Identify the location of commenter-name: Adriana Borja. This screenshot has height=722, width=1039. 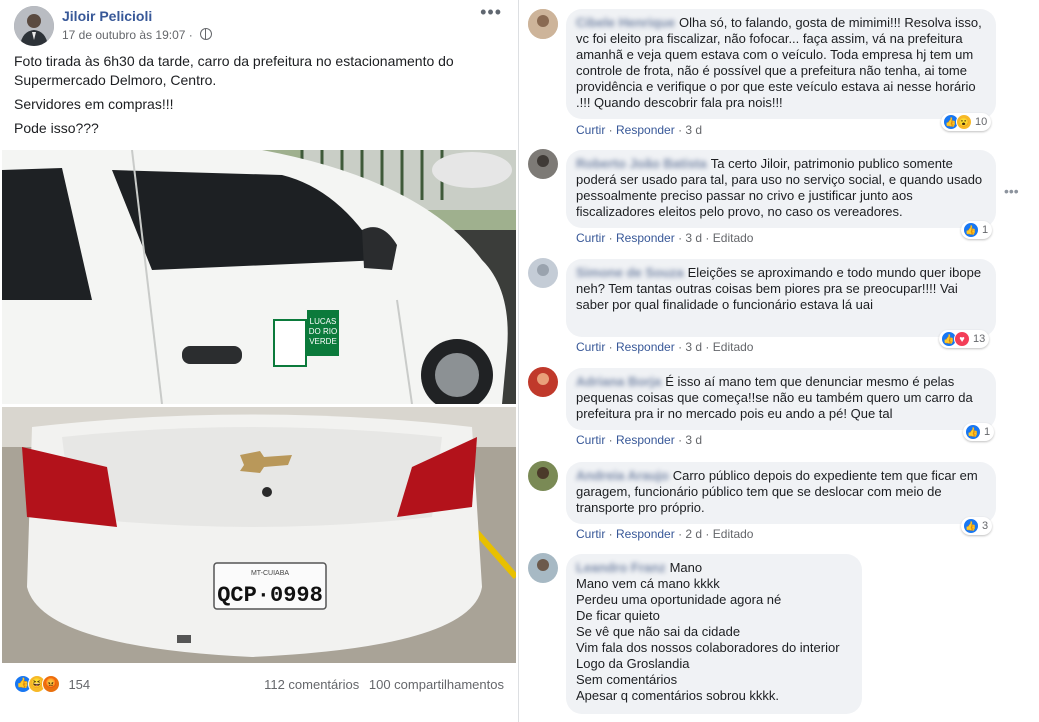
(618, 381).